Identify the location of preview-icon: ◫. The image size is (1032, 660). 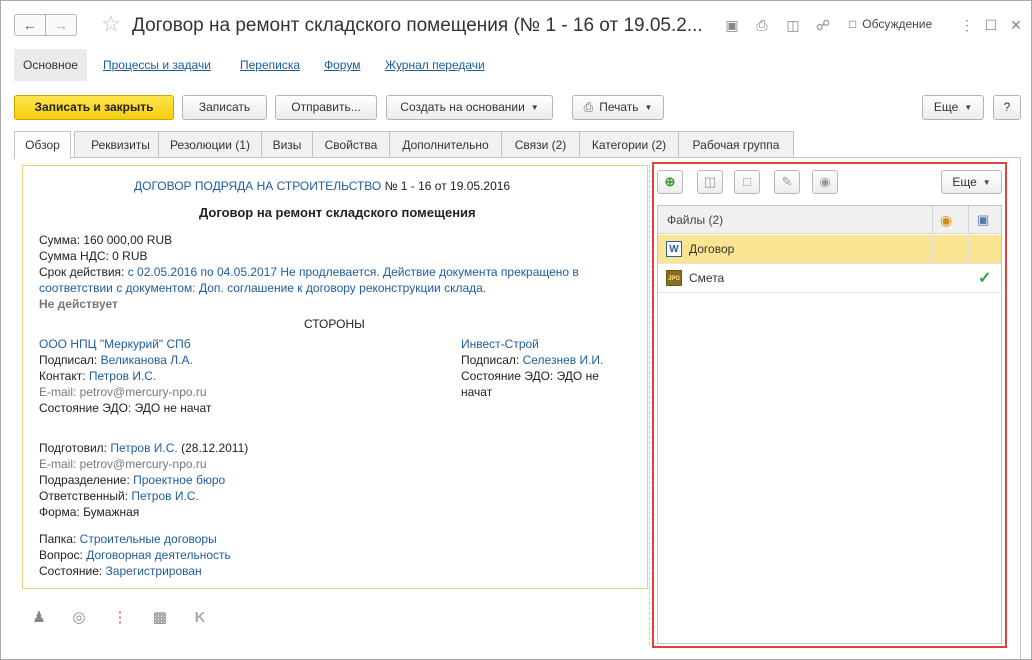
(793, 25).